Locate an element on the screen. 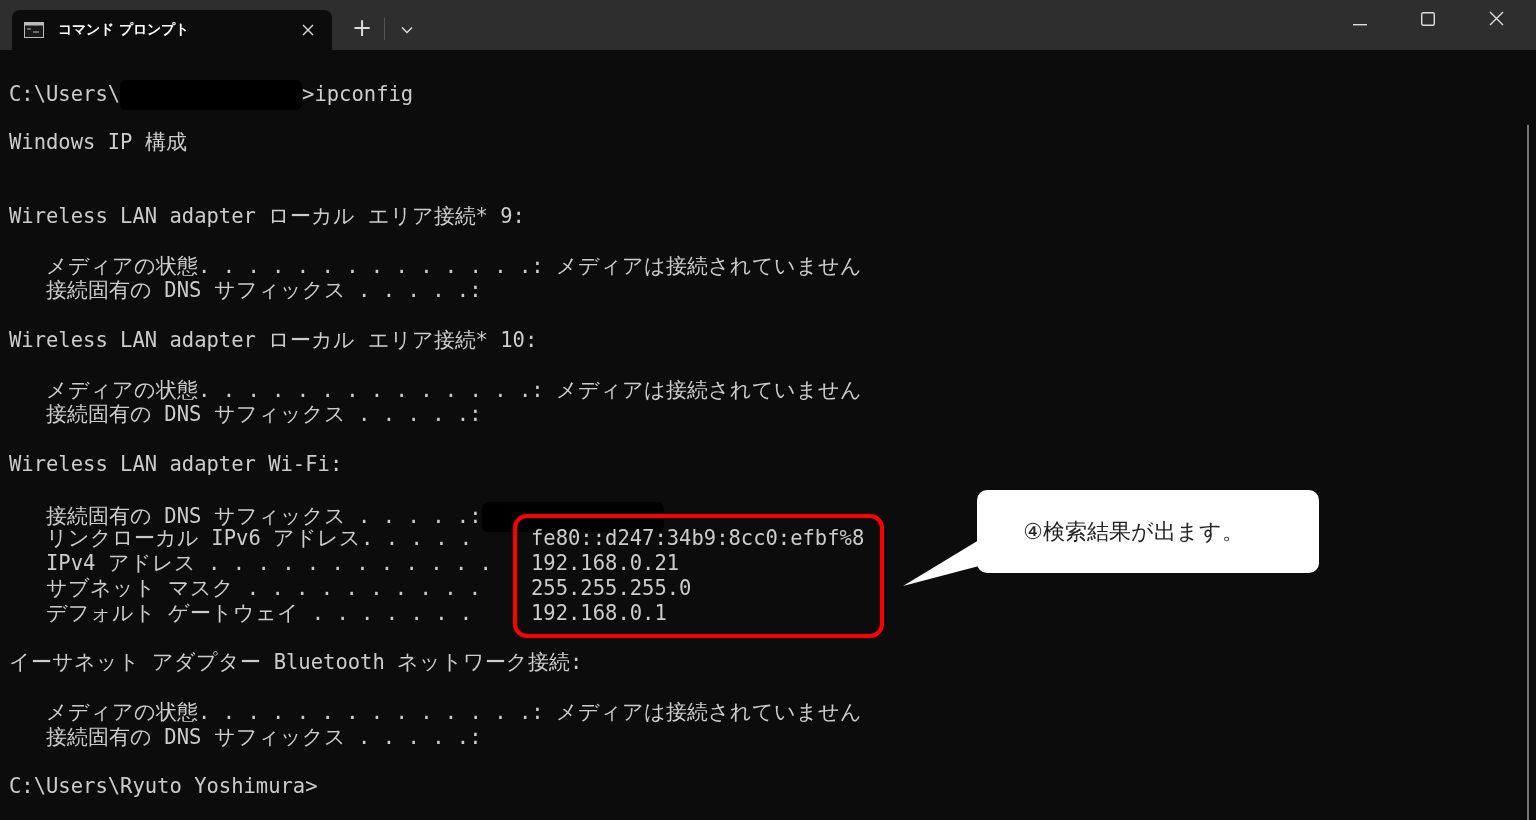 The height and width of the screenshot is (820, 1536). terminal-text: C:\Users\ is located at coordinates (65, 94).